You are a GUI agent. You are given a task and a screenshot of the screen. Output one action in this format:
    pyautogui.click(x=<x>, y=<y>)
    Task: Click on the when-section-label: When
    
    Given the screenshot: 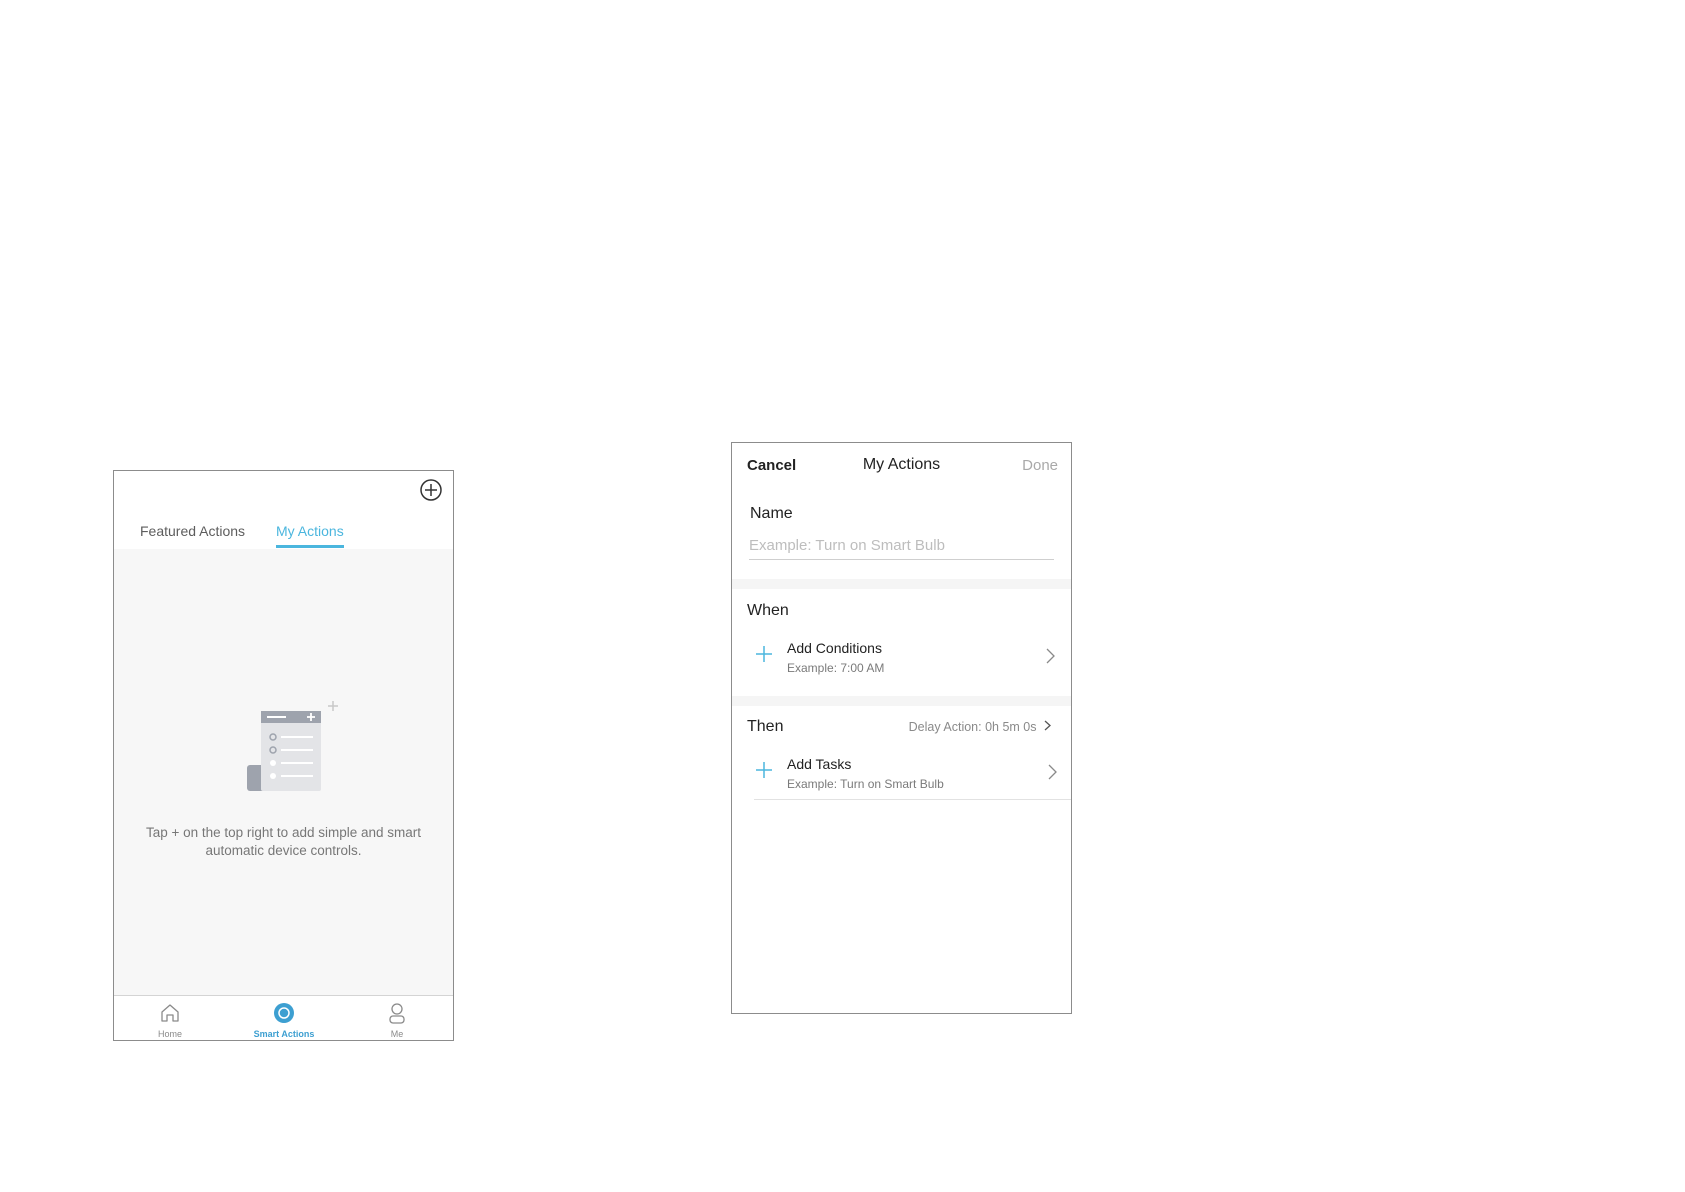 What is the action you would take?
    pyautogui.click(x=768, y=610)
    